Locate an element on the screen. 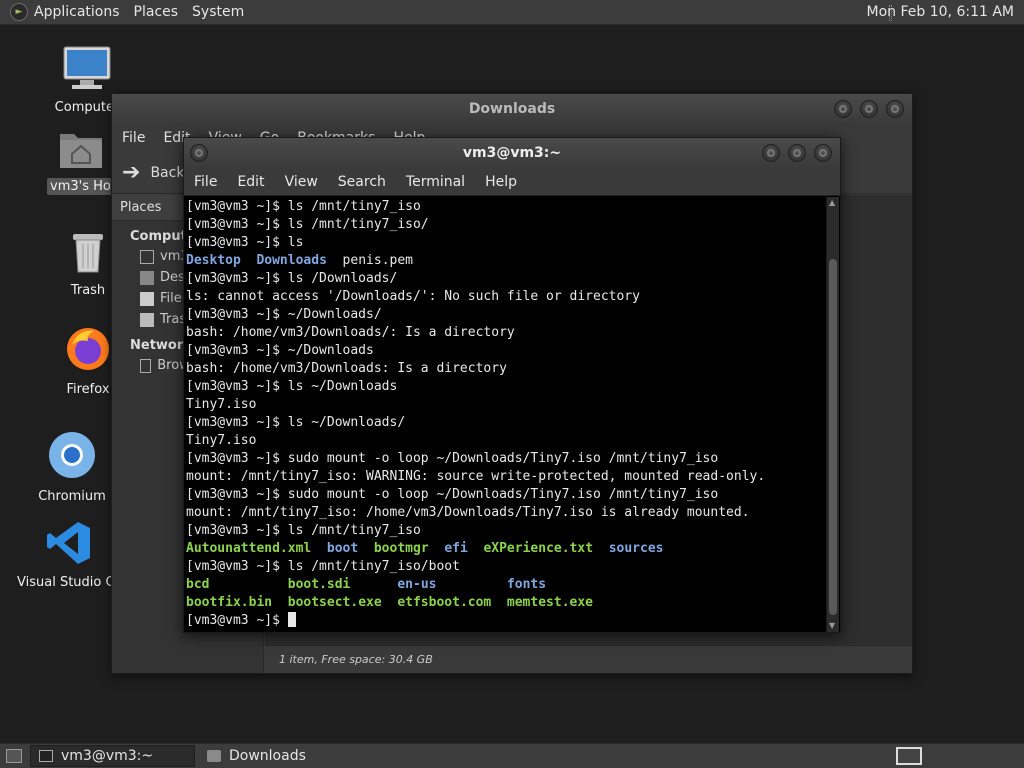  terminal-text: [vm3@vm3 ~]$ ls /mnt/tiny7_iso/ is located at coordinates (307, 224).